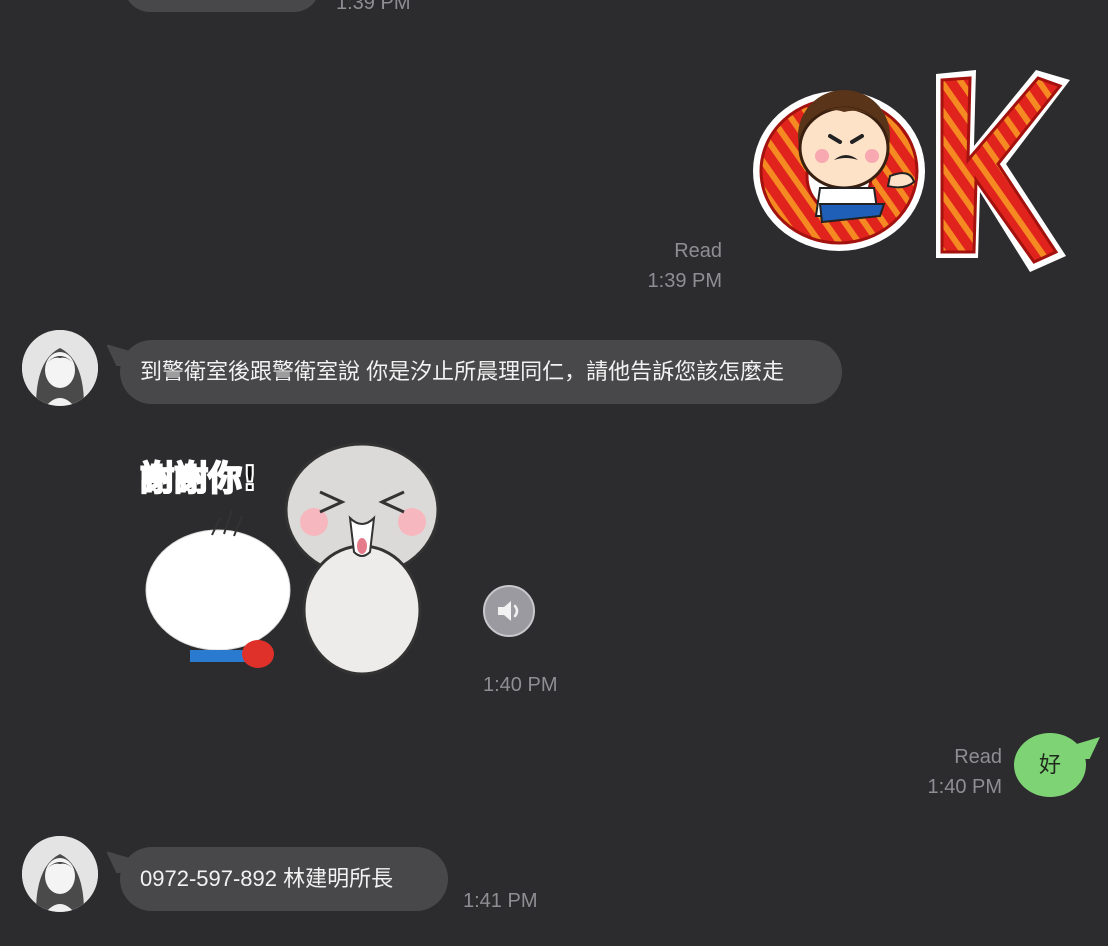 This screenshot has height=946, width=1108. Describe the element at coordinates (267, 878) in the screenshot. I see `message-text: 0972-597-892 林建明所長` at that location.